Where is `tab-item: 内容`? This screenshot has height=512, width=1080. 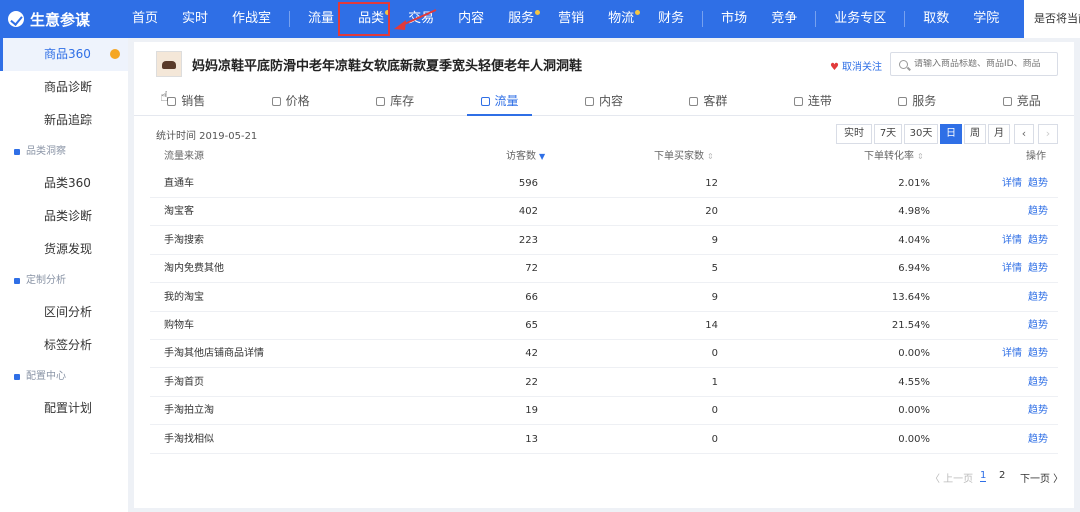 tab-item: 内容 is located at coordinates (604, 100).